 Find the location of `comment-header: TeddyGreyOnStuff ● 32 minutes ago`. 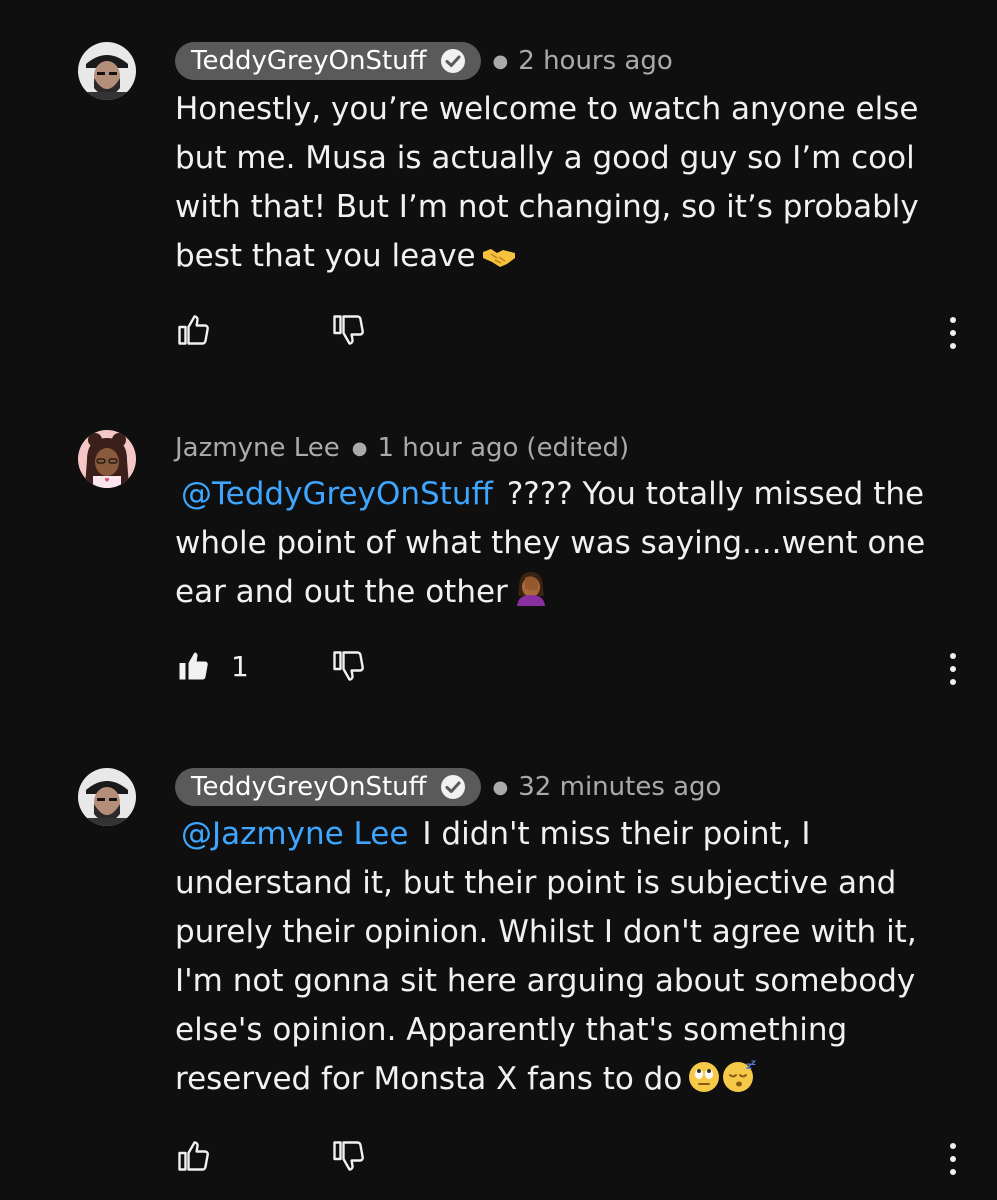

comment-header: TeddyGreyOnStuff ● 32 minutes ago is located at coordinates (448, 787).